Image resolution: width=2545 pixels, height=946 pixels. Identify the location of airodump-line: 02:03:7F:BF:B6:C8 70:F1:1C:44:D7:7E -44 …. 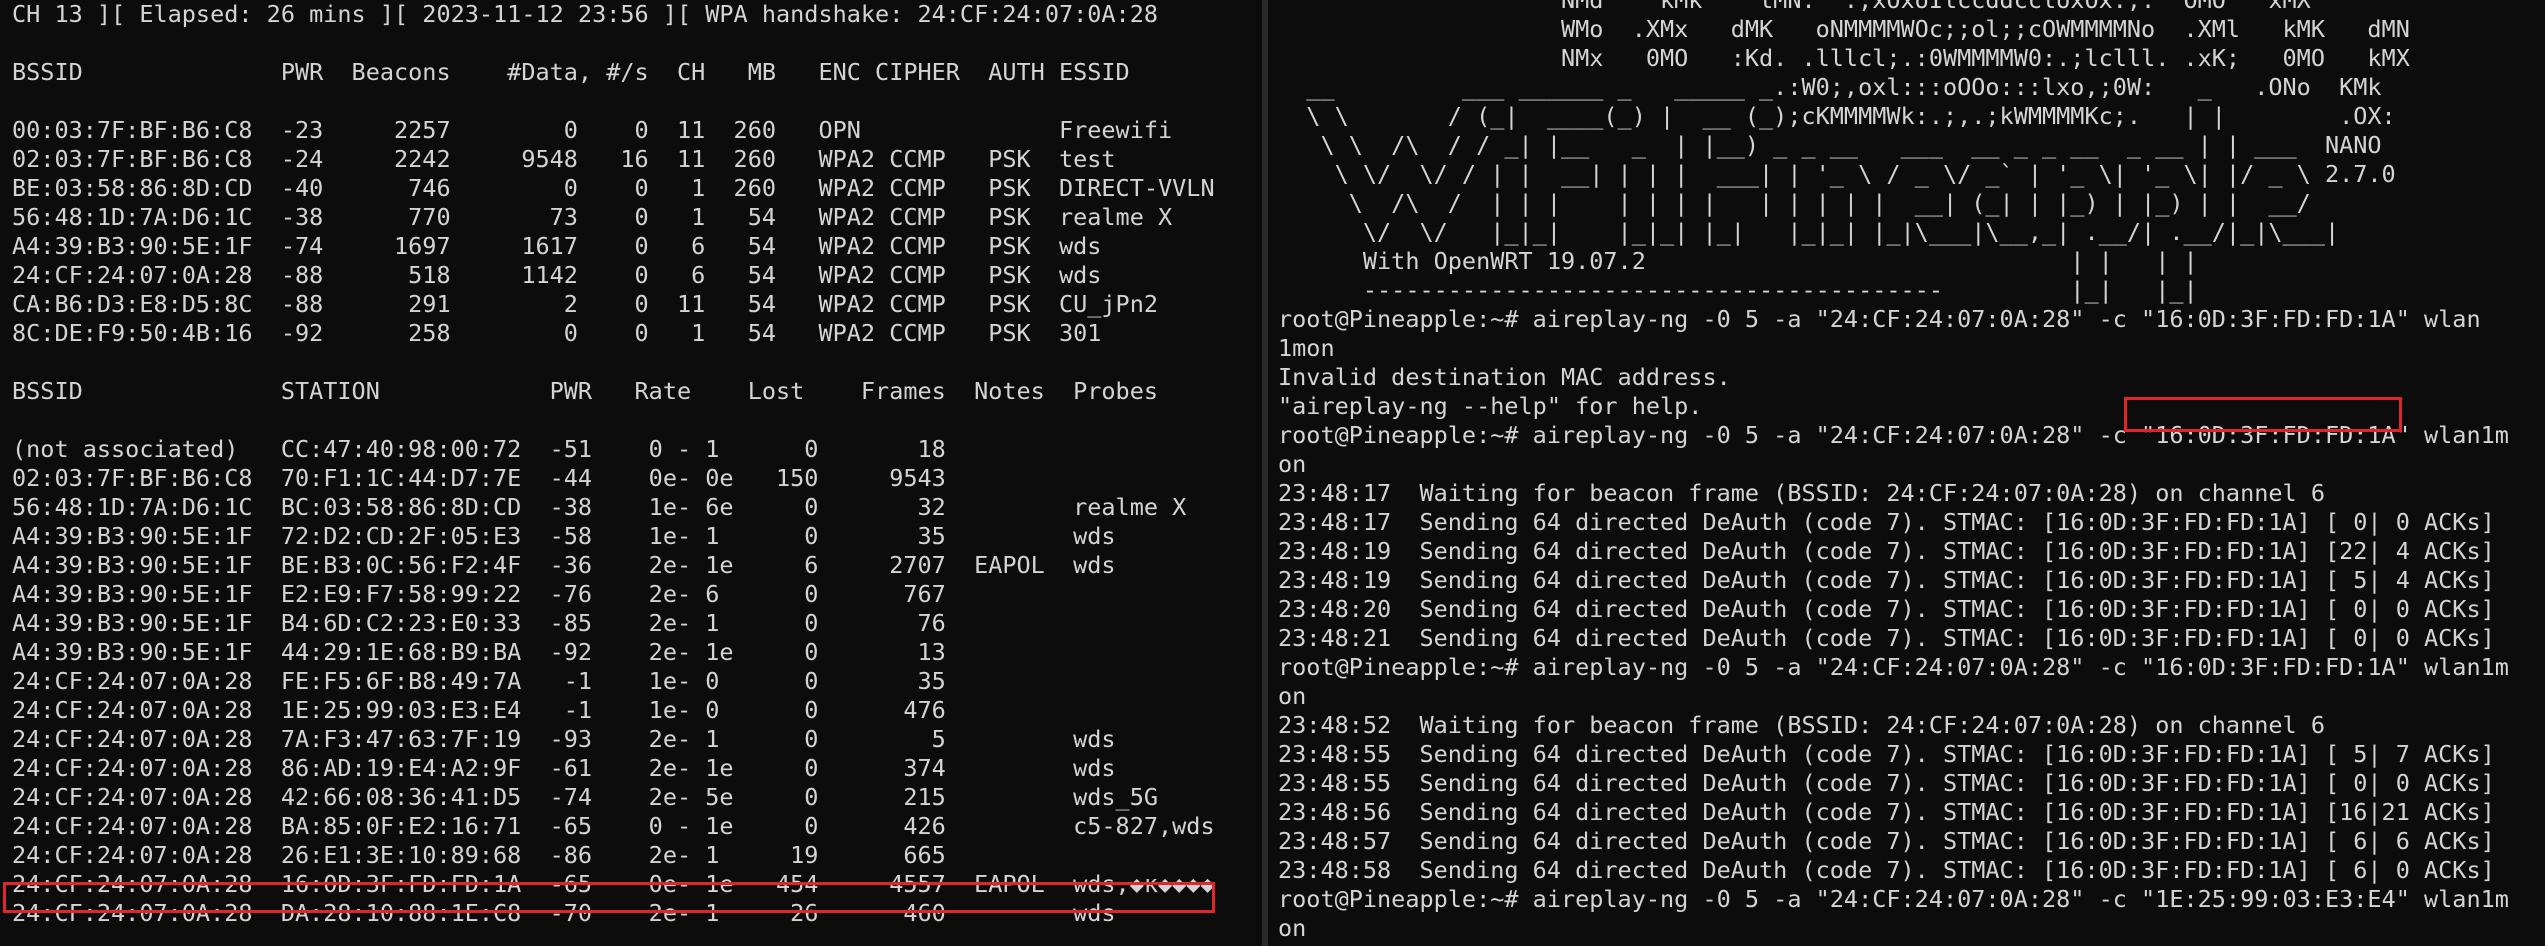
(479, 478).